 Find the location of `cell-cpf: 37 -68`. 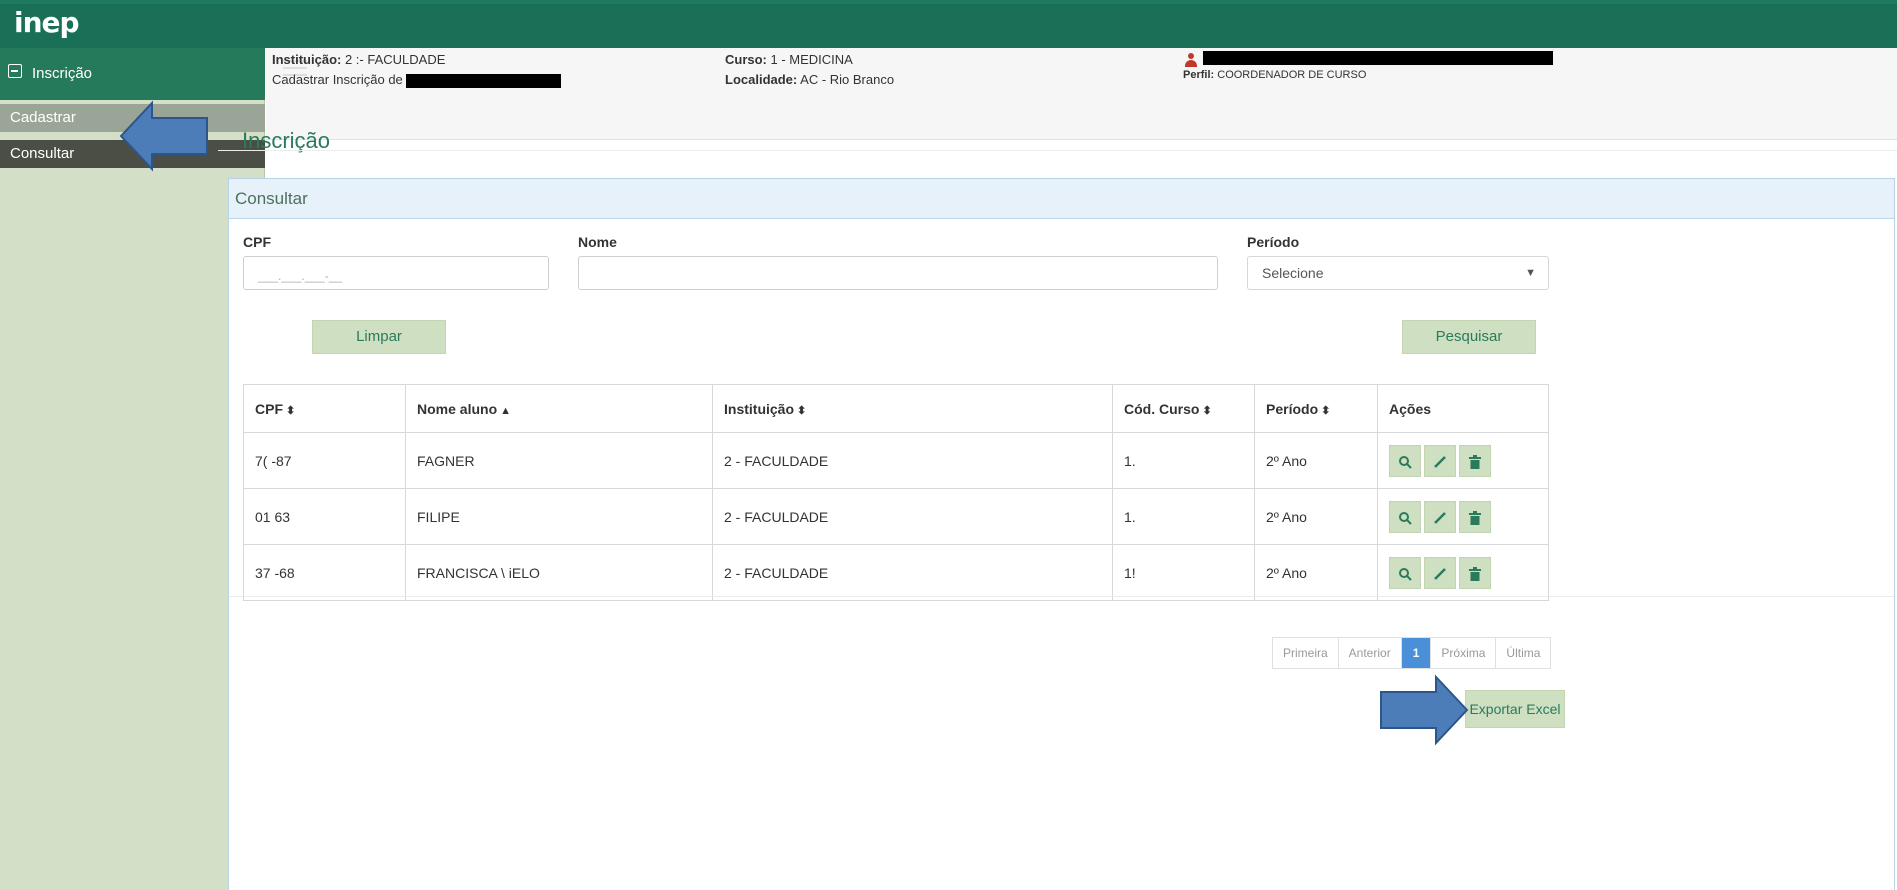

cell-cpf: 37 -68 is located at coordinates (324, 572).